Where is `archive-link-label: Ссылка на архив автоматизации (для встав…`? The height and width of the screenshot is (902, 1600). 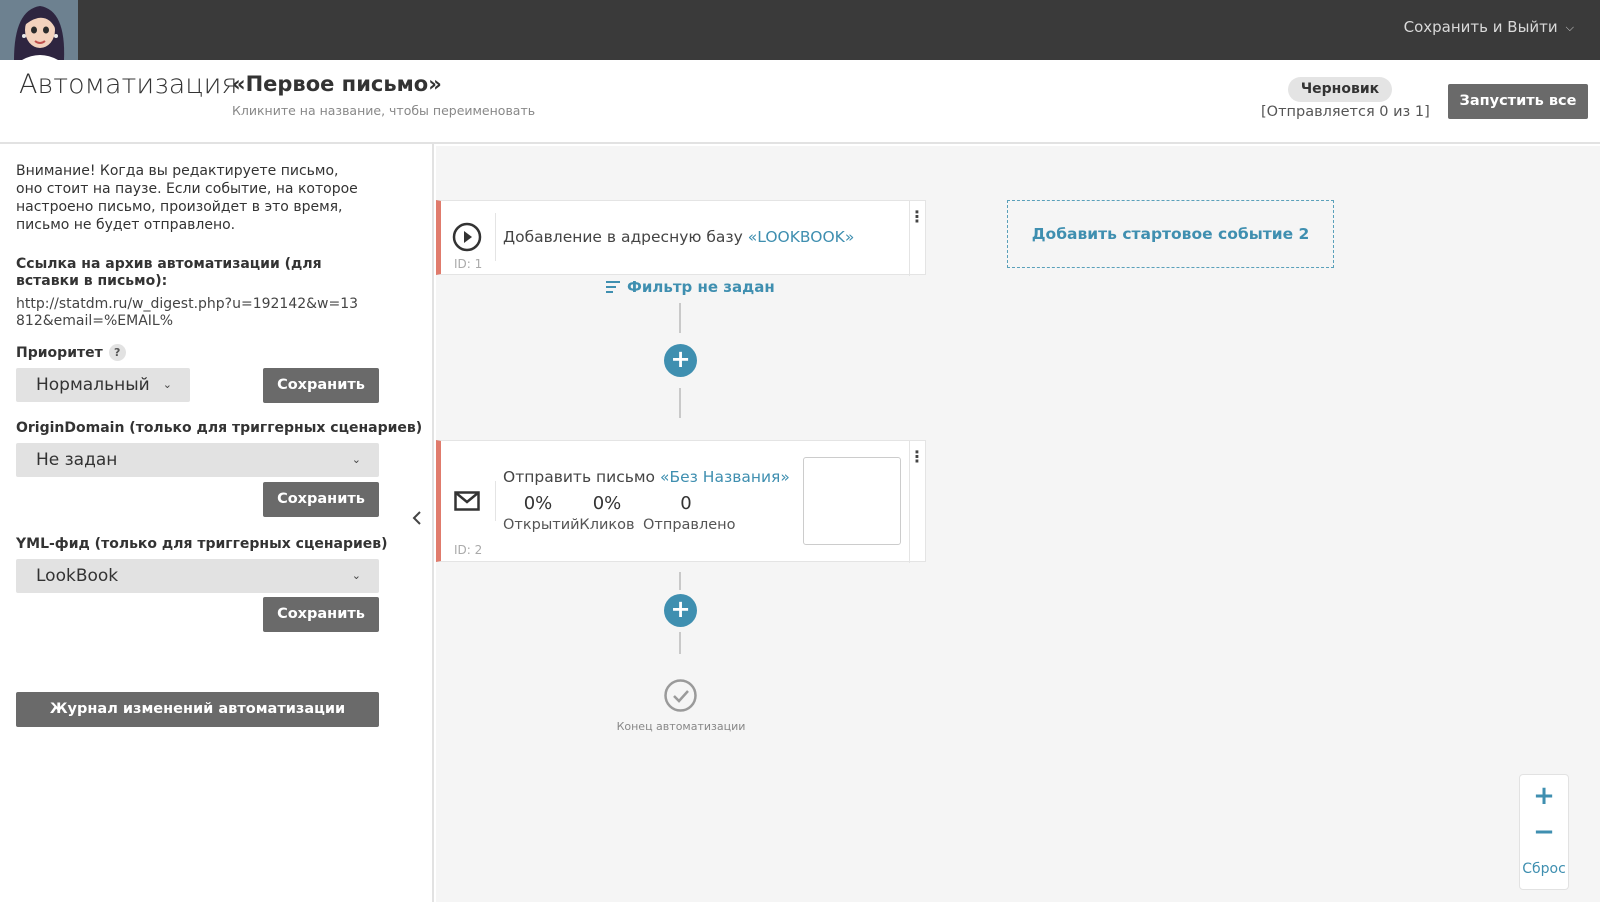
archive-link-label: Ссылка на архив автоматизации (для встав… is located at coordinates (169, 272).